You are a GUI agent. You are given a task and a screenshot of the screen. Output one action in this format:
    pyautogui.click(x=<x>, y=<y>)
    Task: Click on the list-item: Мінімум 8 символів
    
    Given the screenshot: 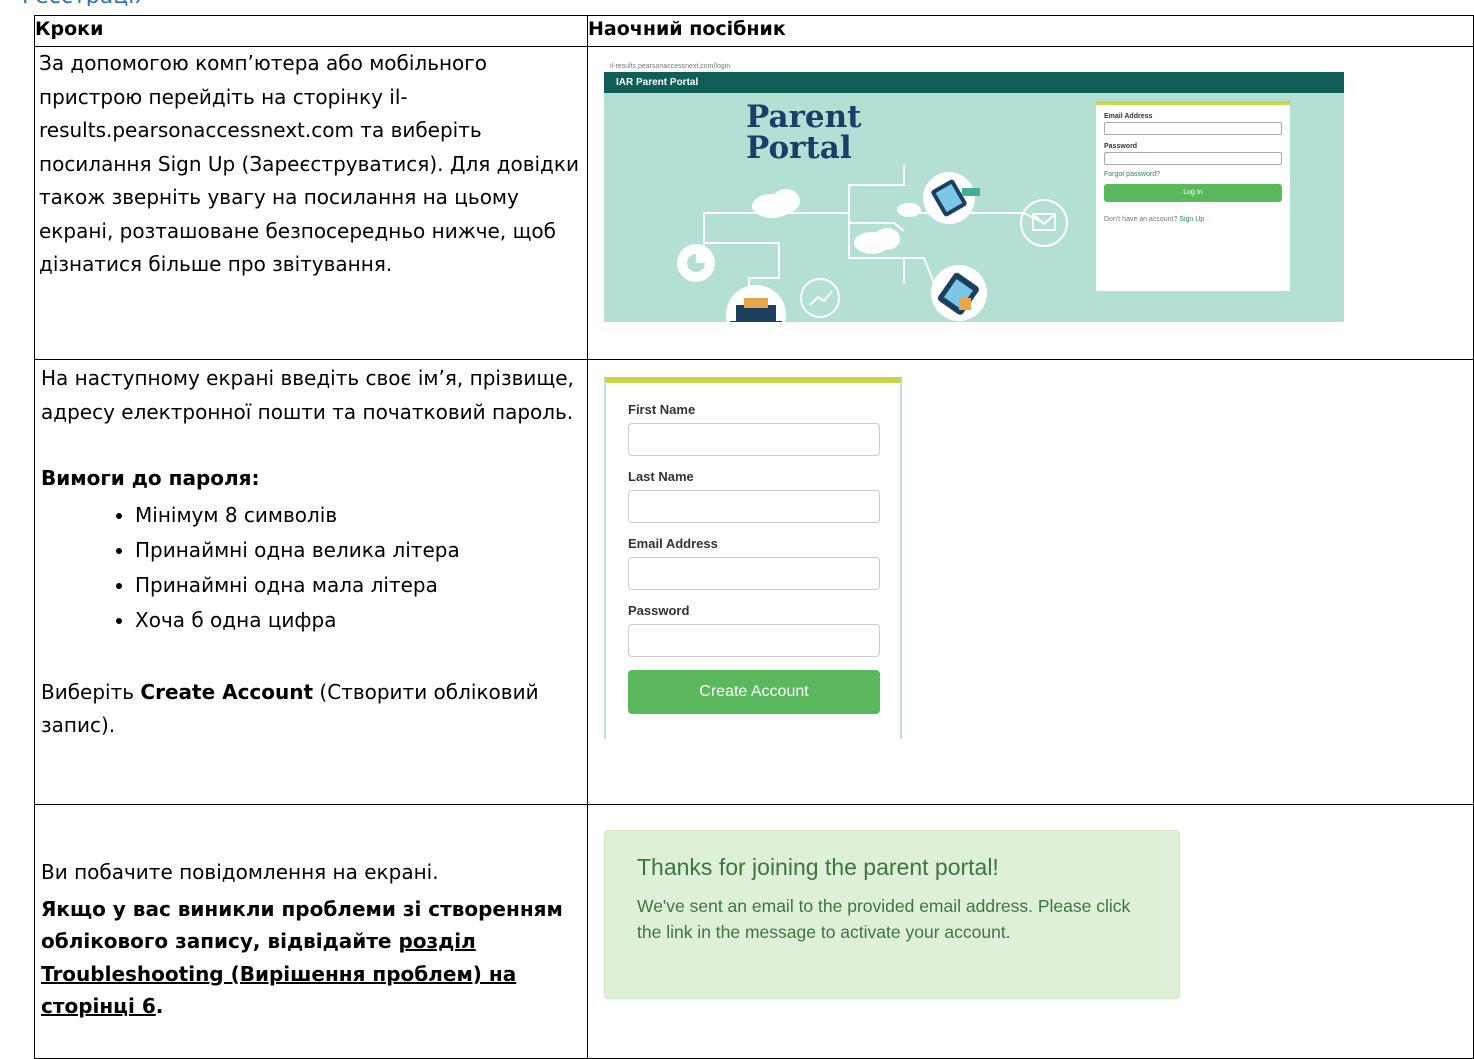 What is the action you would take?
    pyautogui.click(x=361, y=515)
    